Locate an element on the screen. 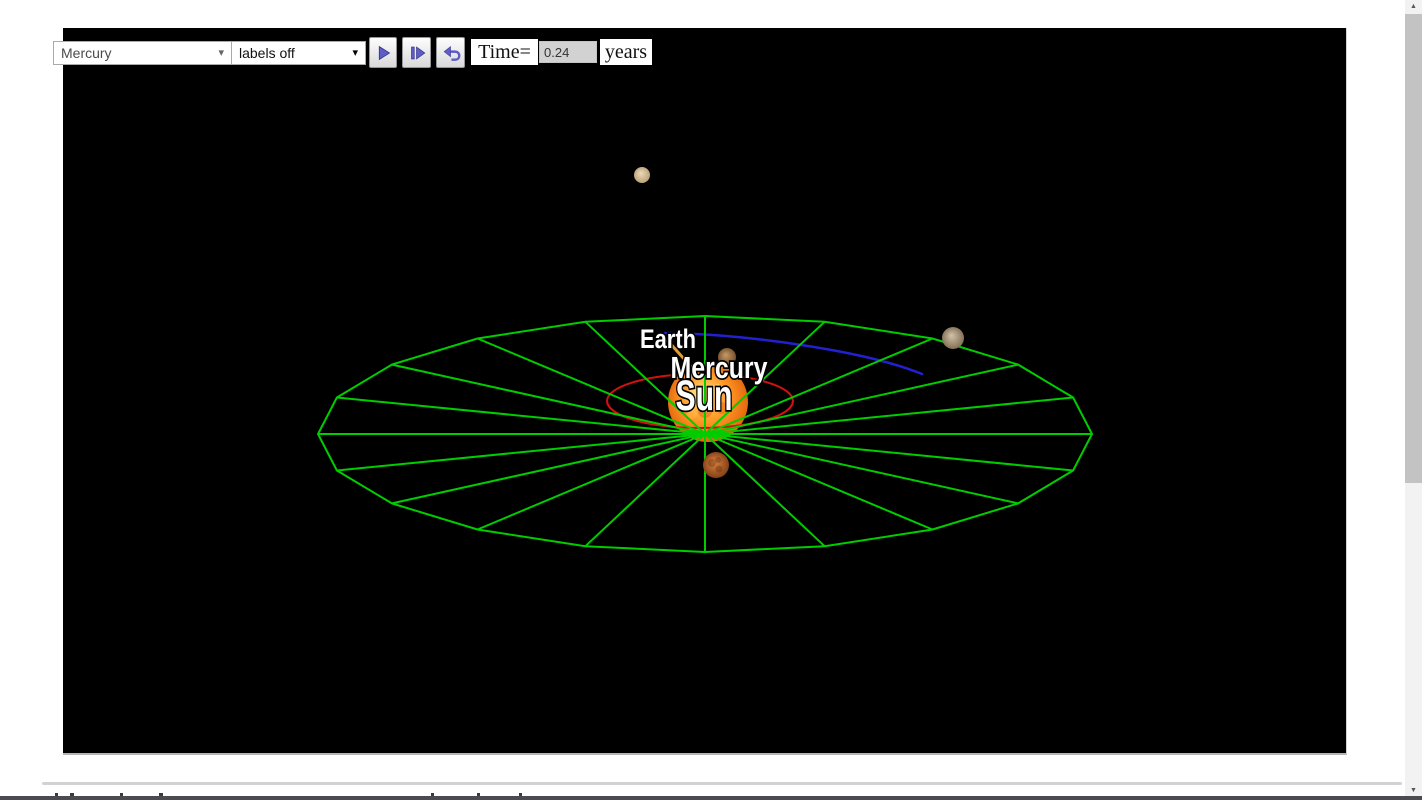  horizontal-scrollbar-thumb is located at coordinates (722, 783).